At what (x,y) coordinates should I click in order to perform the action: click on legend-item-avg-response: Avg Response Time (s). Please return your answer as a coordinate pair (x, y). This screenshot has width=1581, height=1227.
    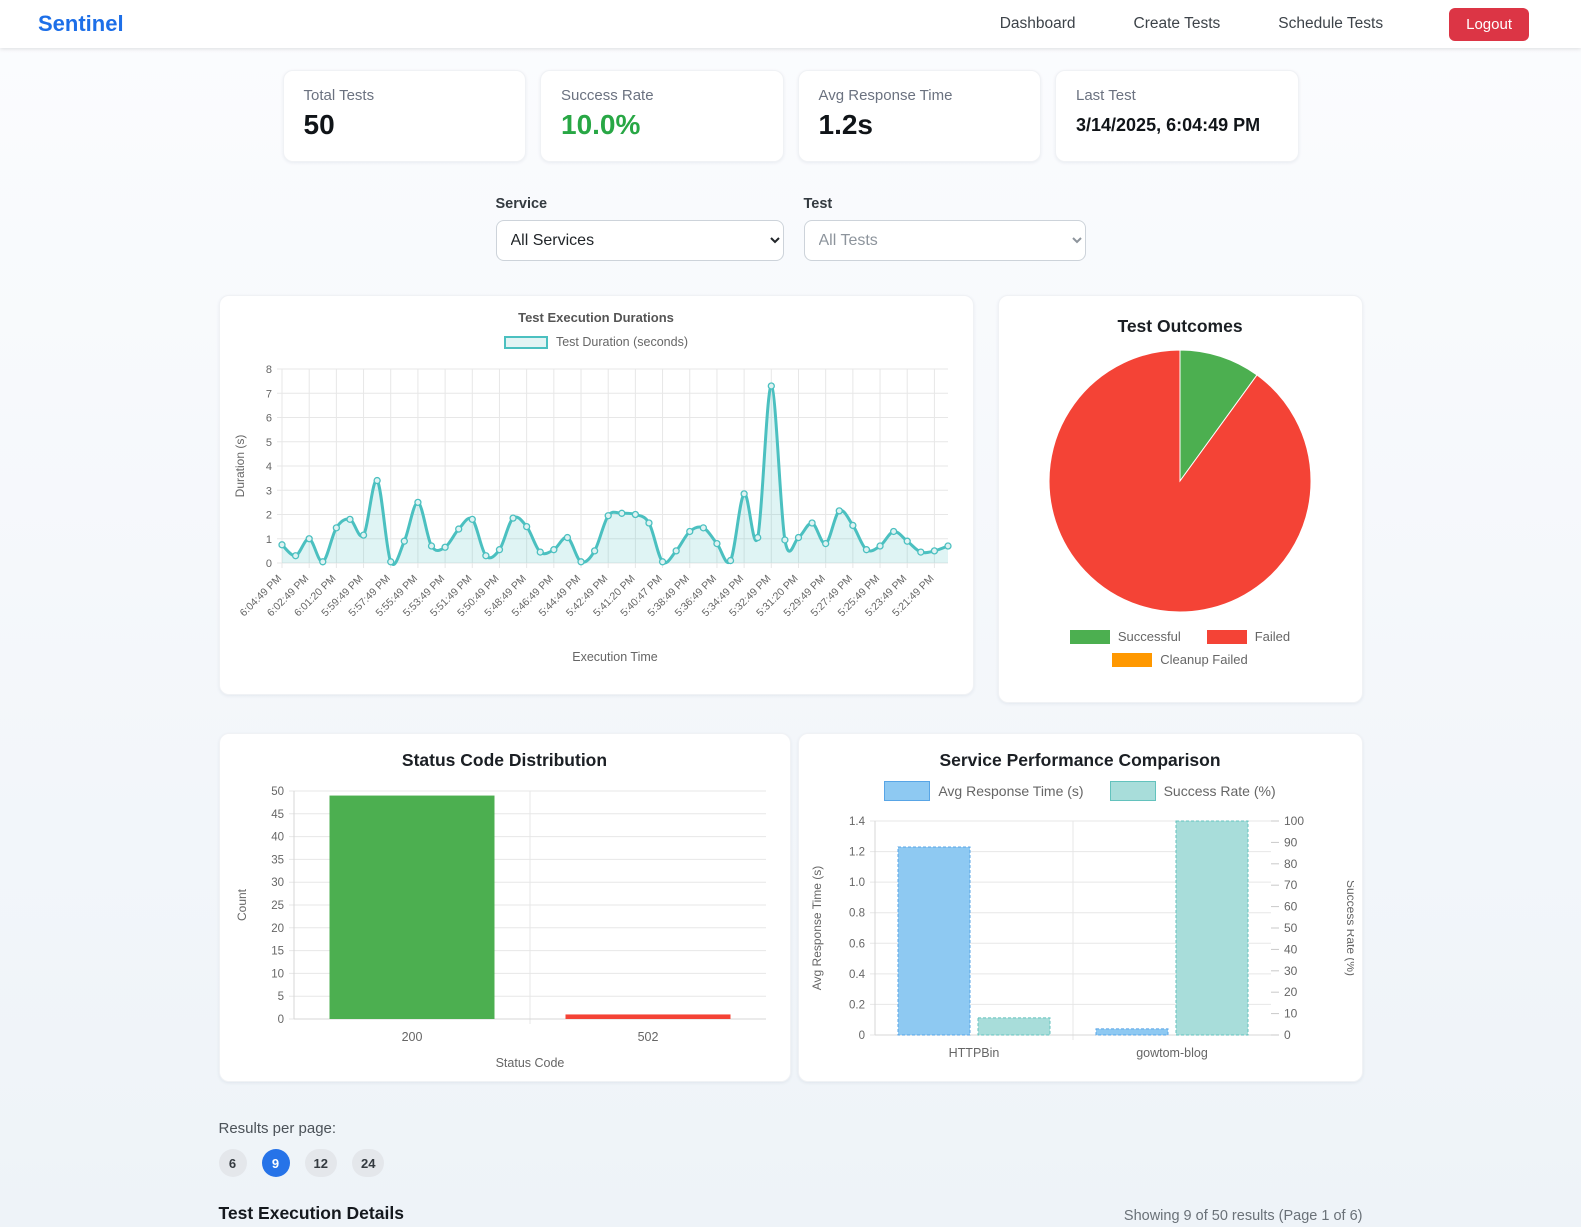
    Looking at the image, I should click on (984, 791).